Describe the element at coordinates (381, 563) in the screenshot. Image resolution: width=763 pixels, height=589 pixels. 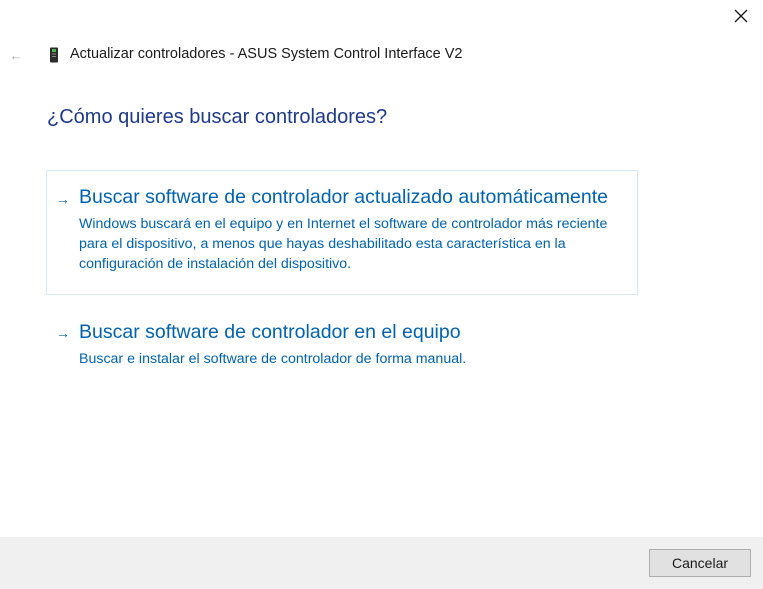
I see `dialog-footer: Cancelar` at that location.